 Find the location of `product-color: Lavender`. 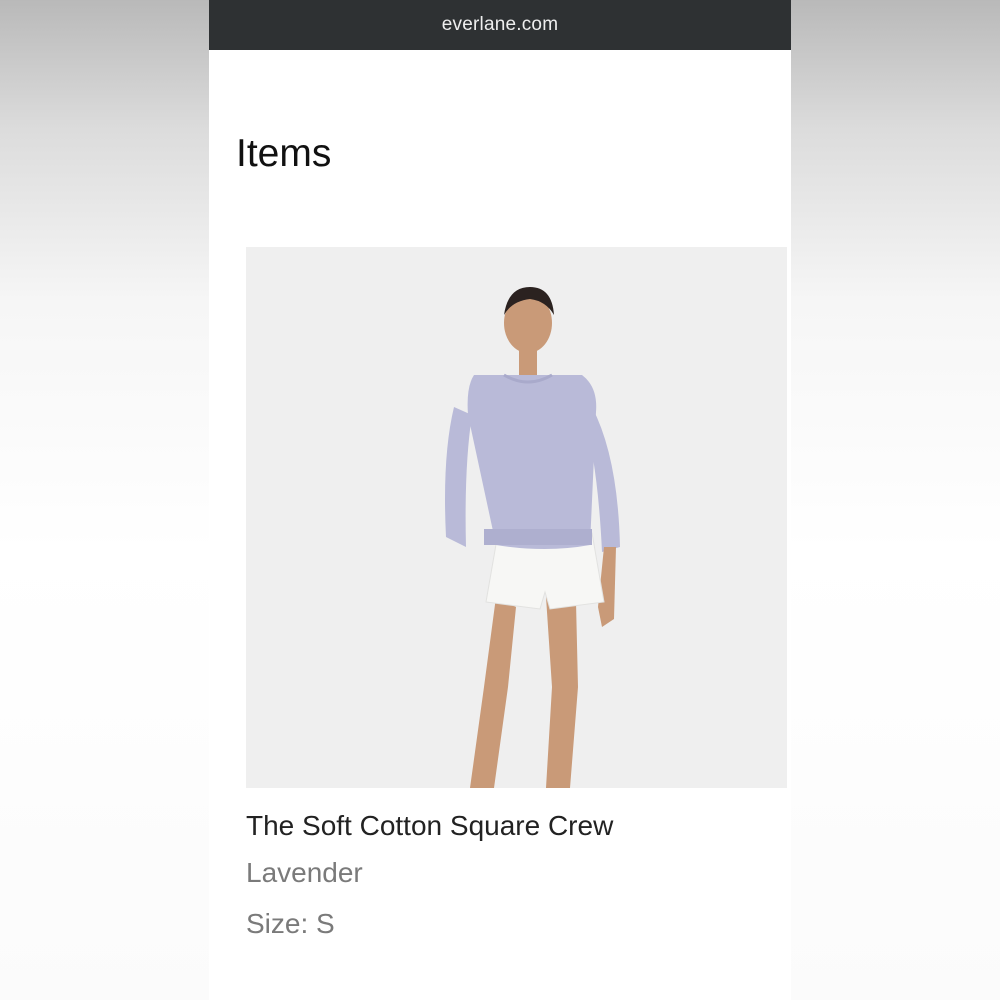

product-color: Lavender is located at coordinates (304, 872).